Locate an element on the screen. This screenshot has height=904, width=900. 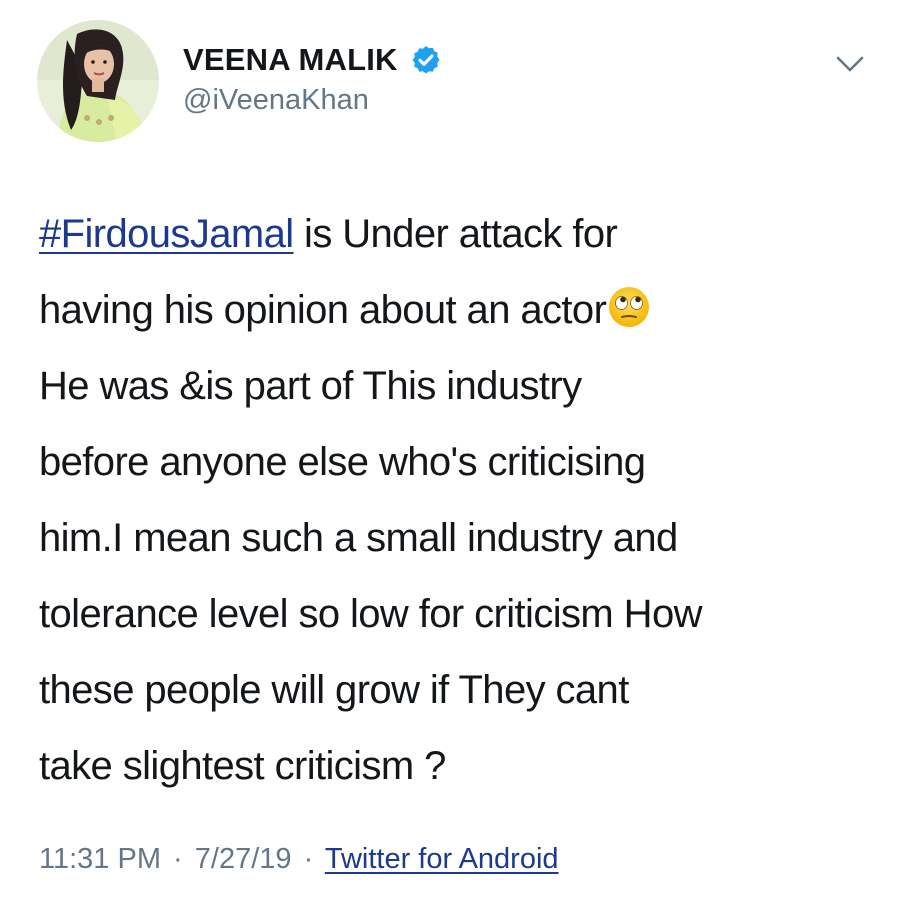
tweet-line-text: take slightest criticism ? is located at coordinates (242, 766).